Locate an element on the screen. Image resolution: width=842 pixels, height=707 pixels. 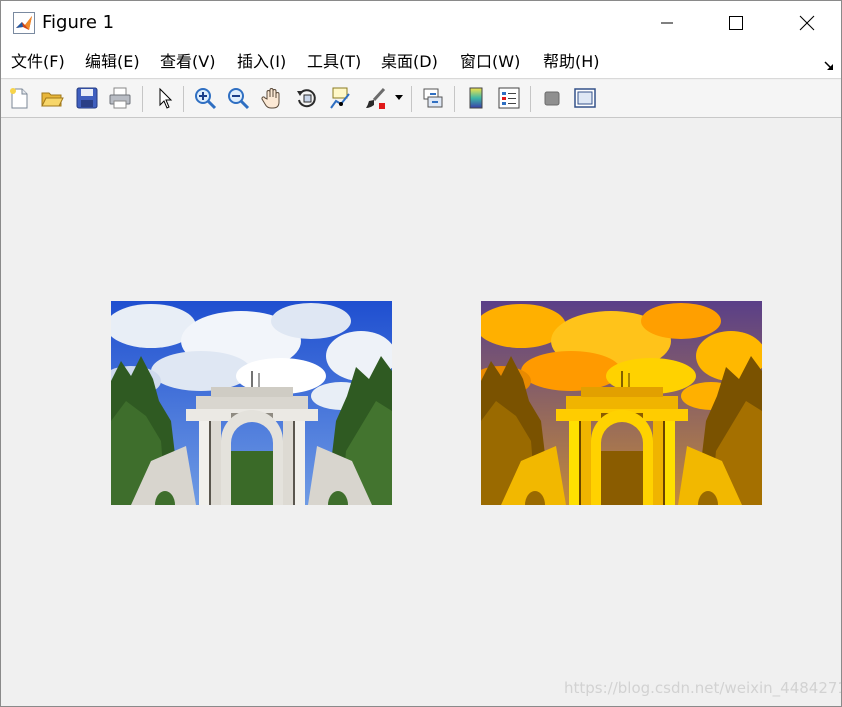
brush-dropdown-icon is located at coordinates (399, 98).